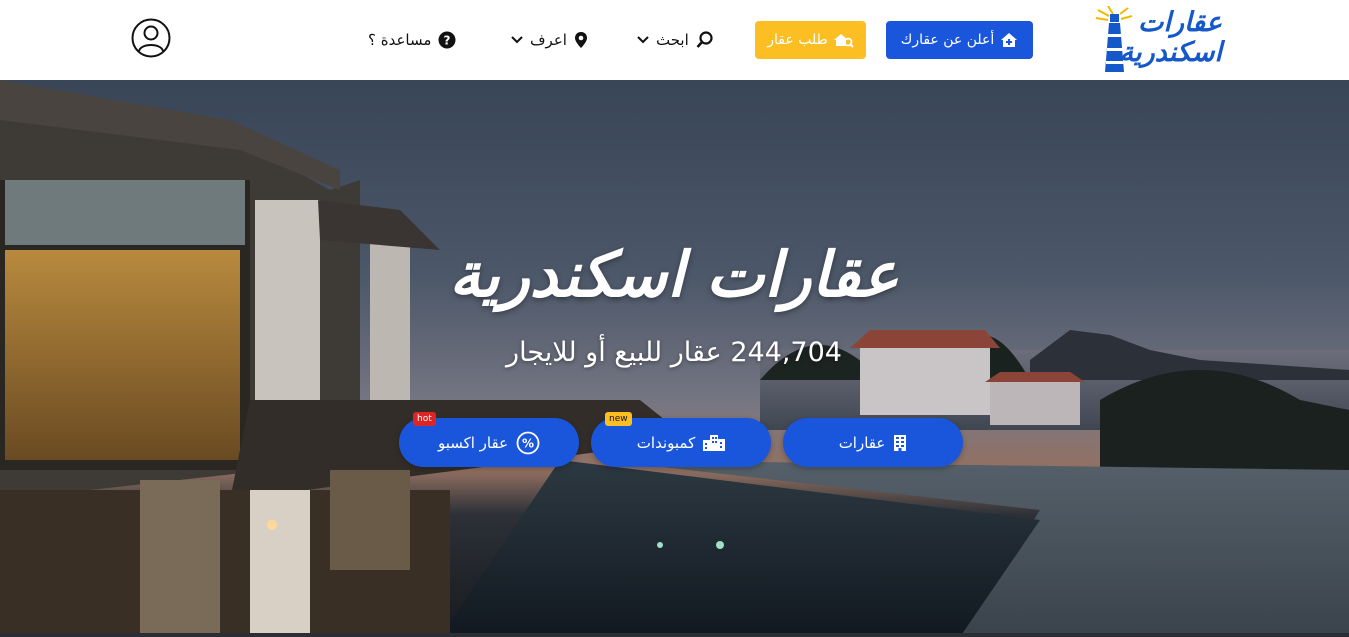 This screenshot has height=637, width=1349. I want to click on nav-search-label: ابحث, so click(672, 40).